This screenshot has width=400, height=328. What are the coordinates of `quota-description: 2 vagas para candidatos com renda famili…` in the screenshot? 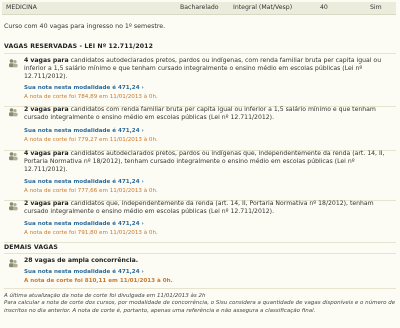 It's located at (209, 114).